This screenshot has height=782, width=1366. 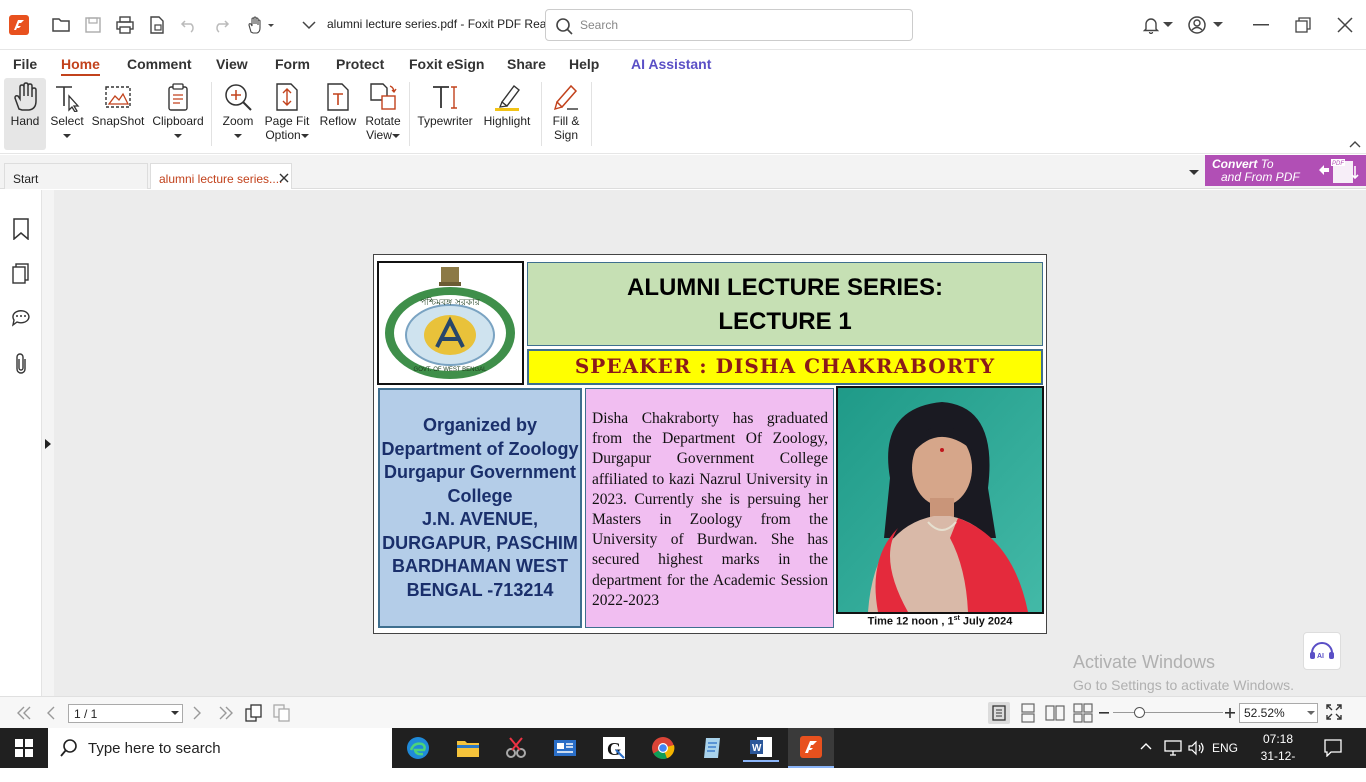 I want to click on first-page-icon, so click(x=24, y=713).